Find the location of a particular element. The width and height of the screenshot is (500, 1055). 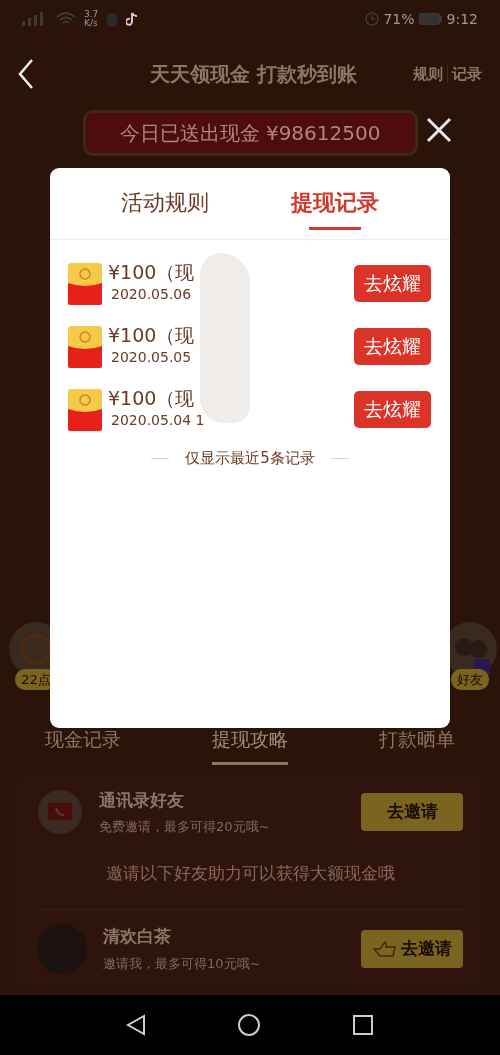

music-note-icon is located at coordinates (132, 19).